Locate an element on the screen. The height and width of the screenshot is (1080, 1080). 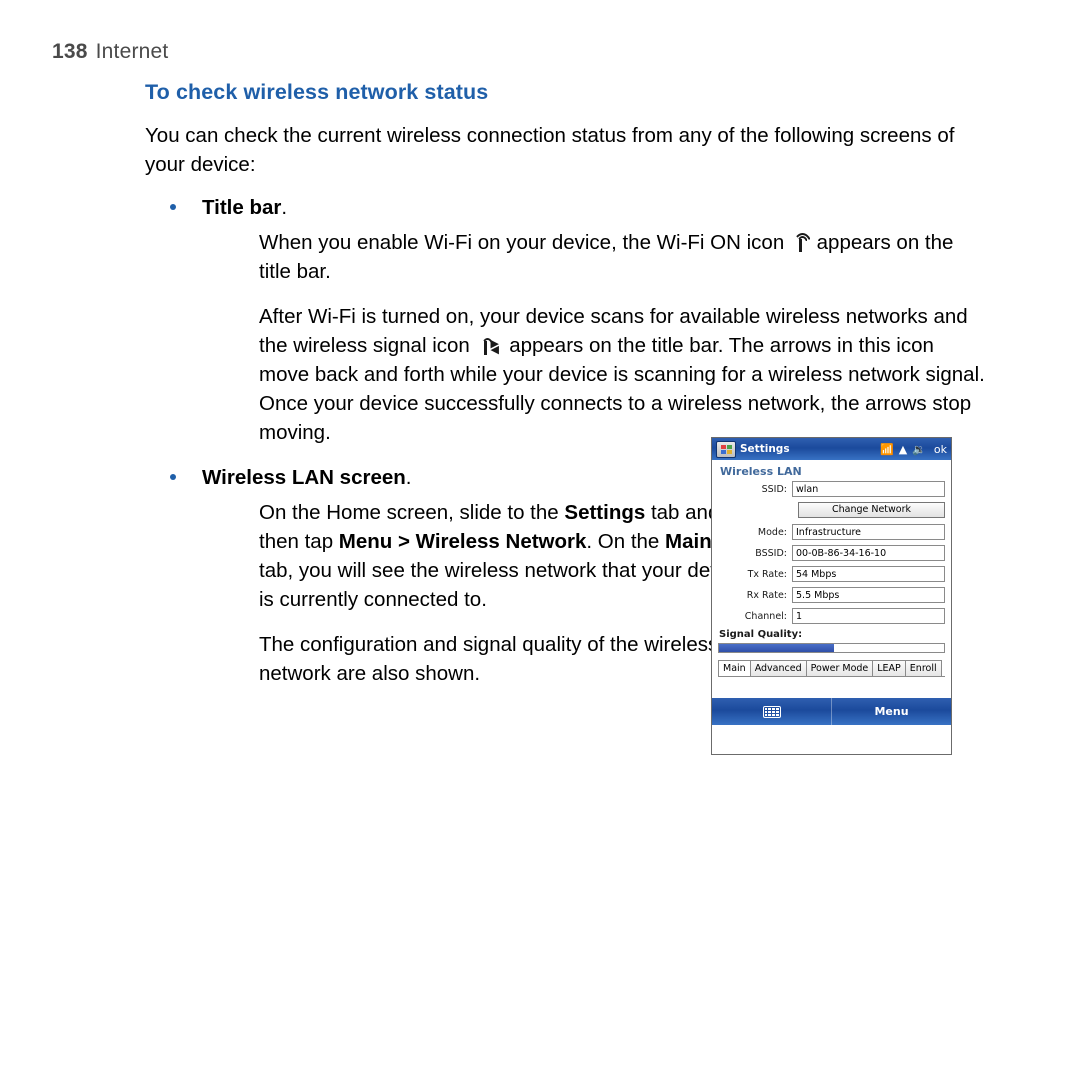
field-label-rx-rate: Rx Rate: is located at coordinates (766, 595).